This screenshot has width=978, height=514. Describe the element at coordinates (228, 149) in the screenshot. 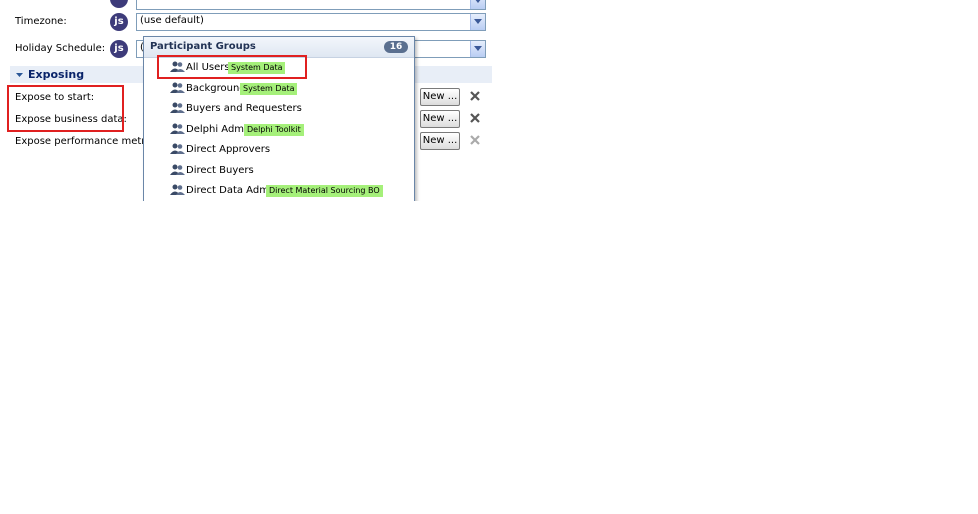

I see `group-name: Direct Approvers` at that location.